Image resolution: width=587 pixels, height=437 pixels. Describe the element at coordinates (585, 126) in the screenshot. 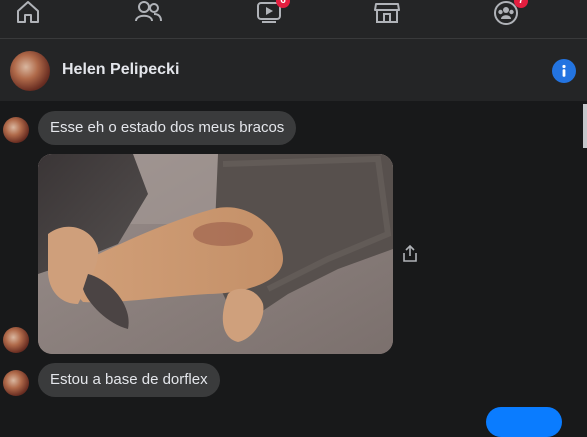

I see `scrollbar` at that location.